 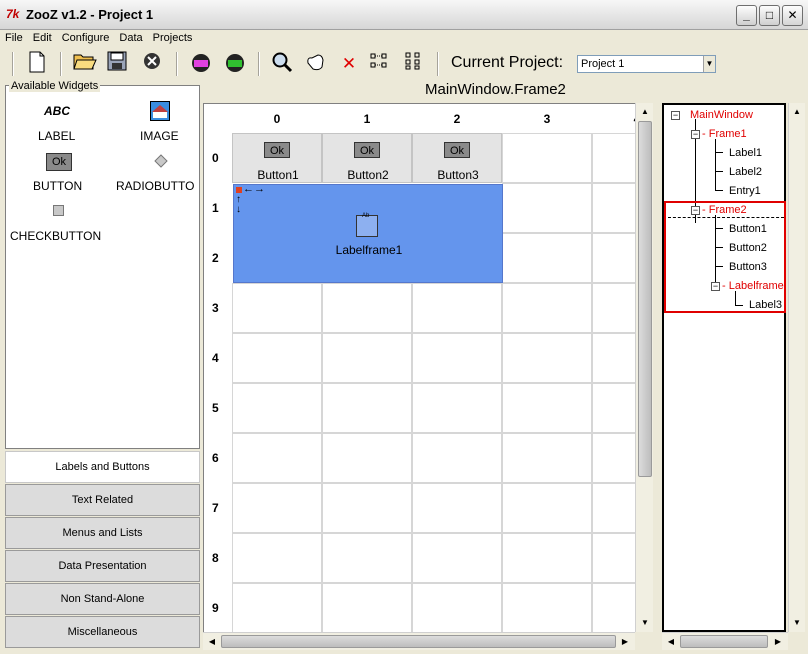 What do you see at coordinates (56, 136) in the screenshot?
I see `label-widget-name: LABEL` at bounding box center [56, 136].